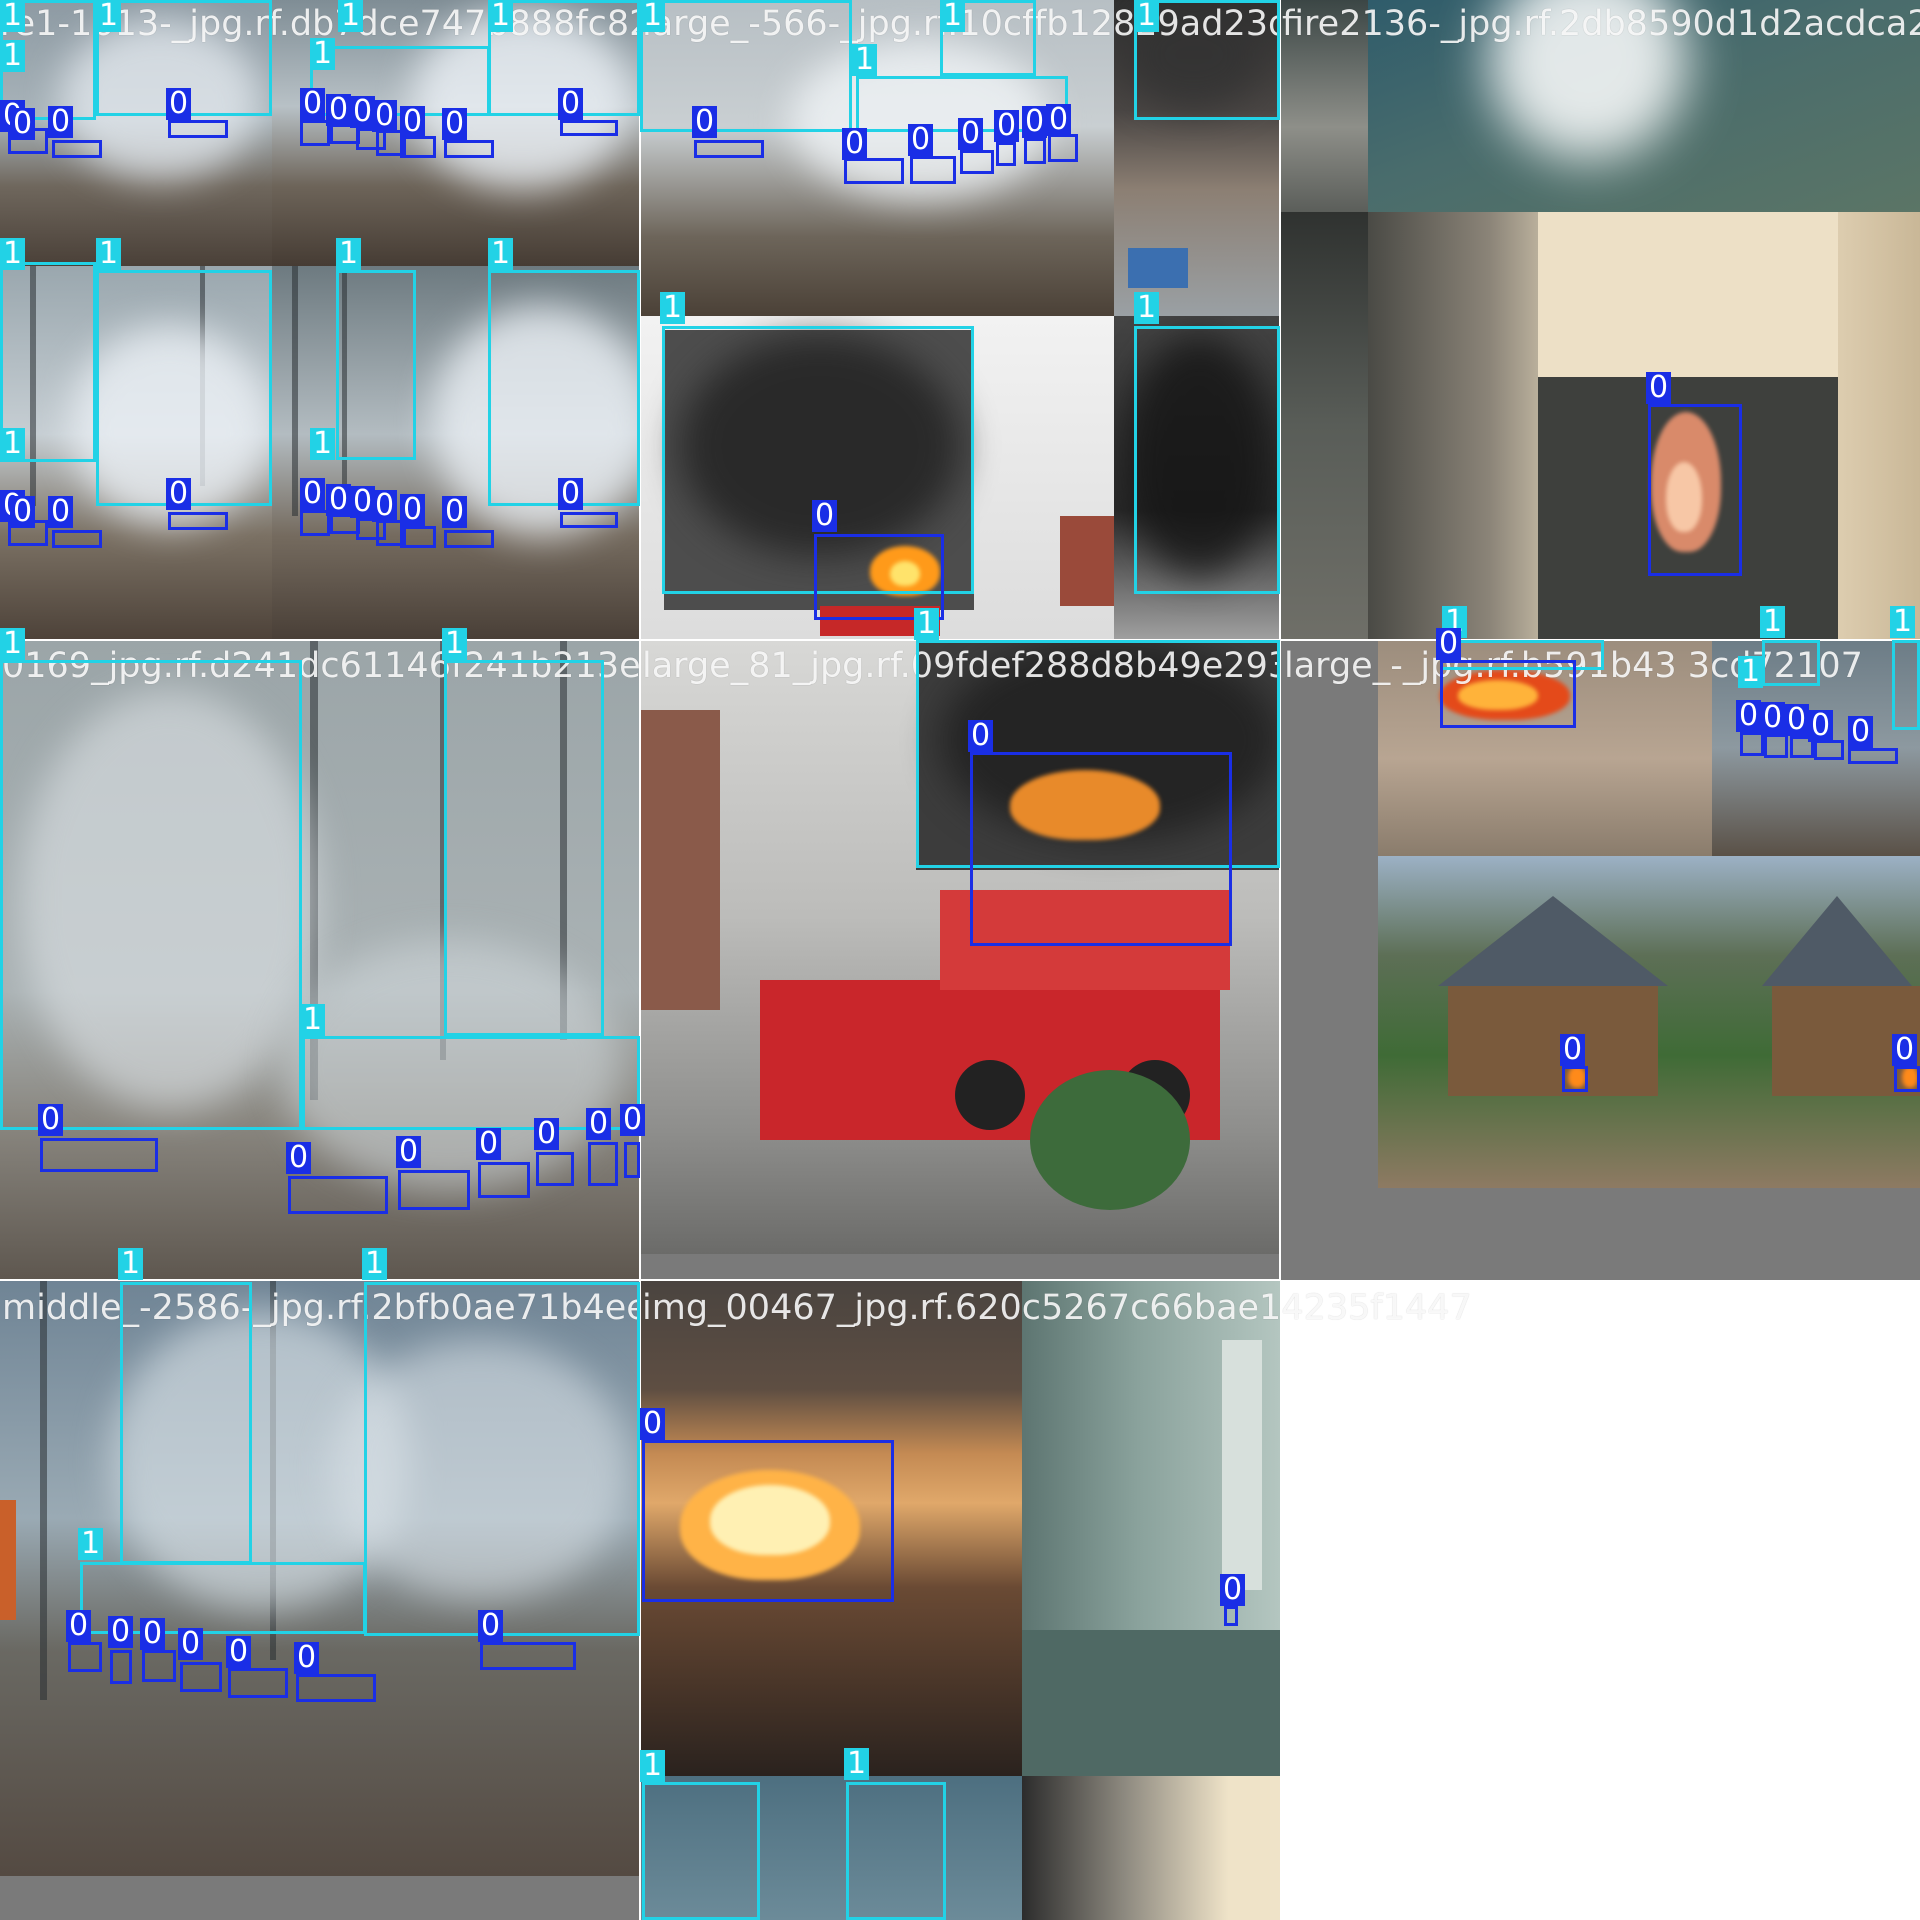 The image size is (1920, 1920). Describe the element at coordinates (1816, 1022) in the screenshot. I see `photo-patio-firepit-b` at that location.